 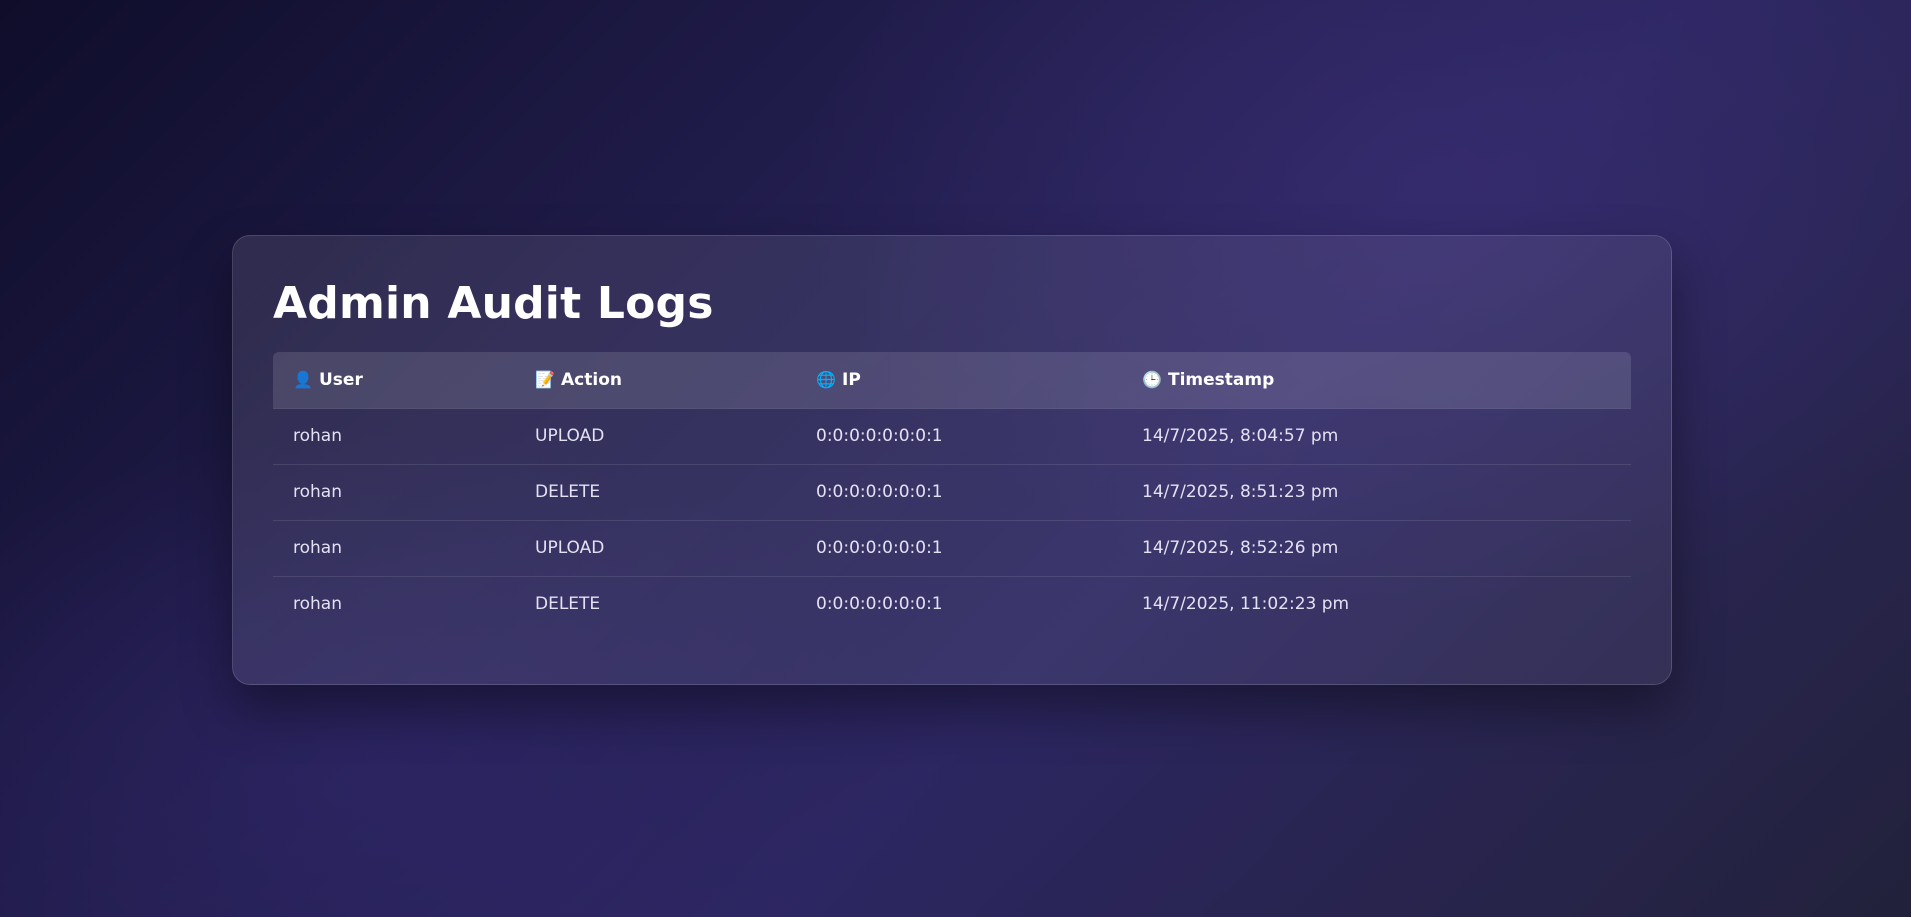 What do you see at coordinates (545, 379) in the screenshot?
I see `memo-icon: 📝` at bounding box center [545, 379].